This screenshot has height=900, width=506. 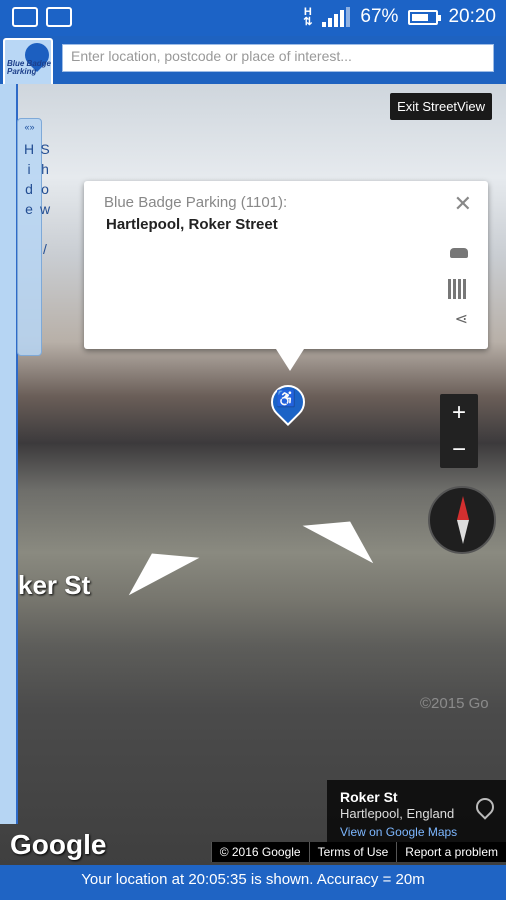 What do you see at coordinates (58, 844) in the screenshot?
I see `google-logo: Google` at bounding box center [58, 844].